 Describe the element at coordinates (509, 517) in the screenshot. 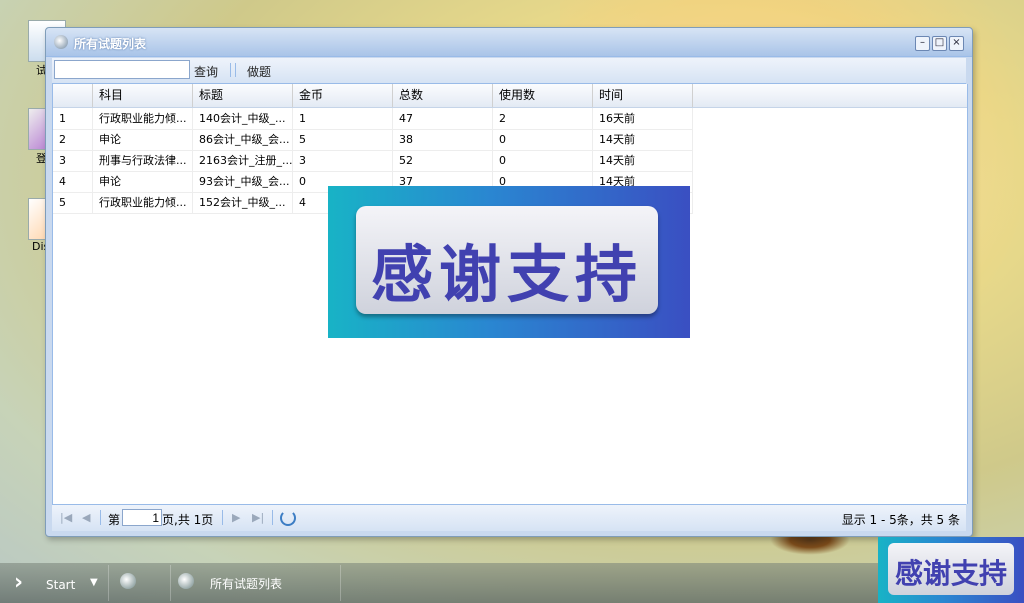

I see `paging-toolbar: |◀ ◀ 第 页,共 1页 ▶ ▶| 显示 1 - 5条，共 5 条` at that location.